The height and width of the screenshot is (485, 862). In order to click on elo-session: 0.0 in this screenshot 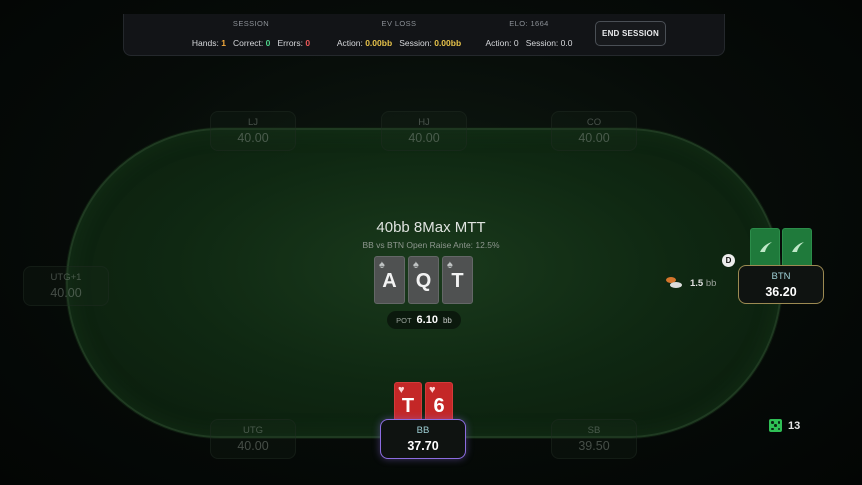, I will do `click(566, 43)`.